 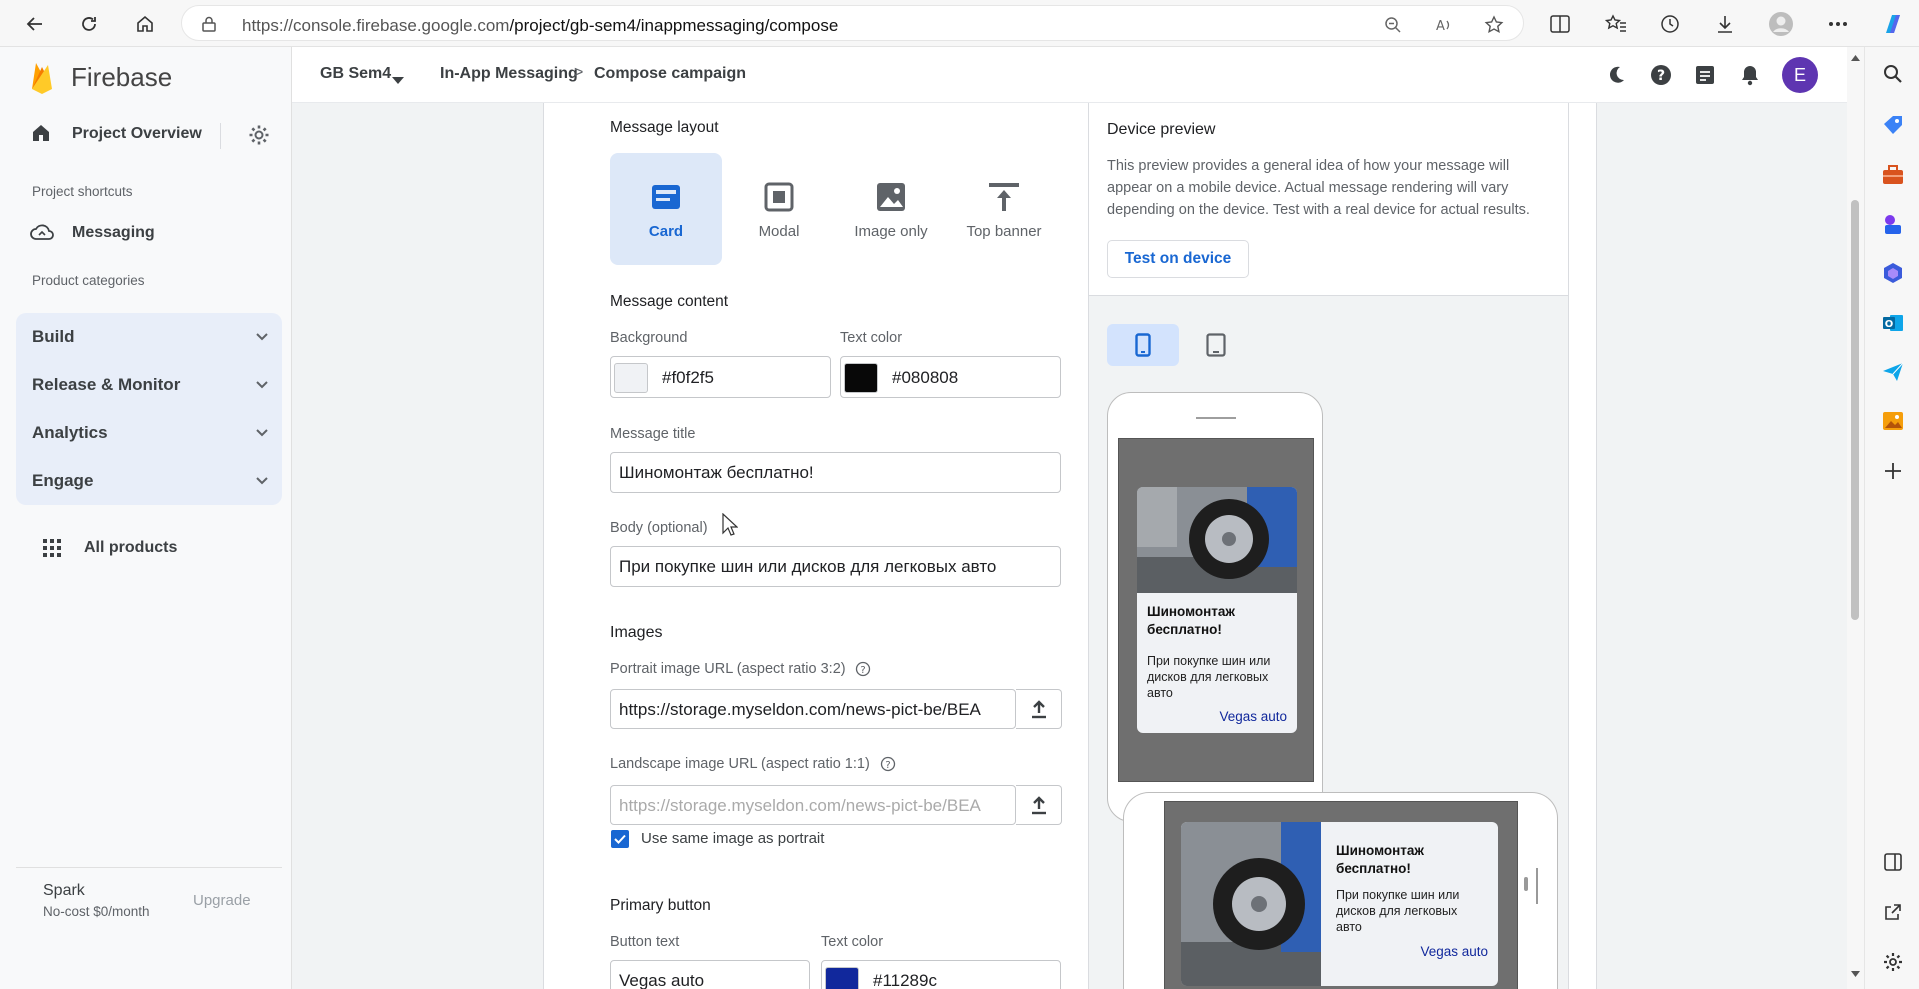 What do you see at coordinates (861, 378) in the screenshot?
I see `text-color-swatch` at bounding box center [861, 378].